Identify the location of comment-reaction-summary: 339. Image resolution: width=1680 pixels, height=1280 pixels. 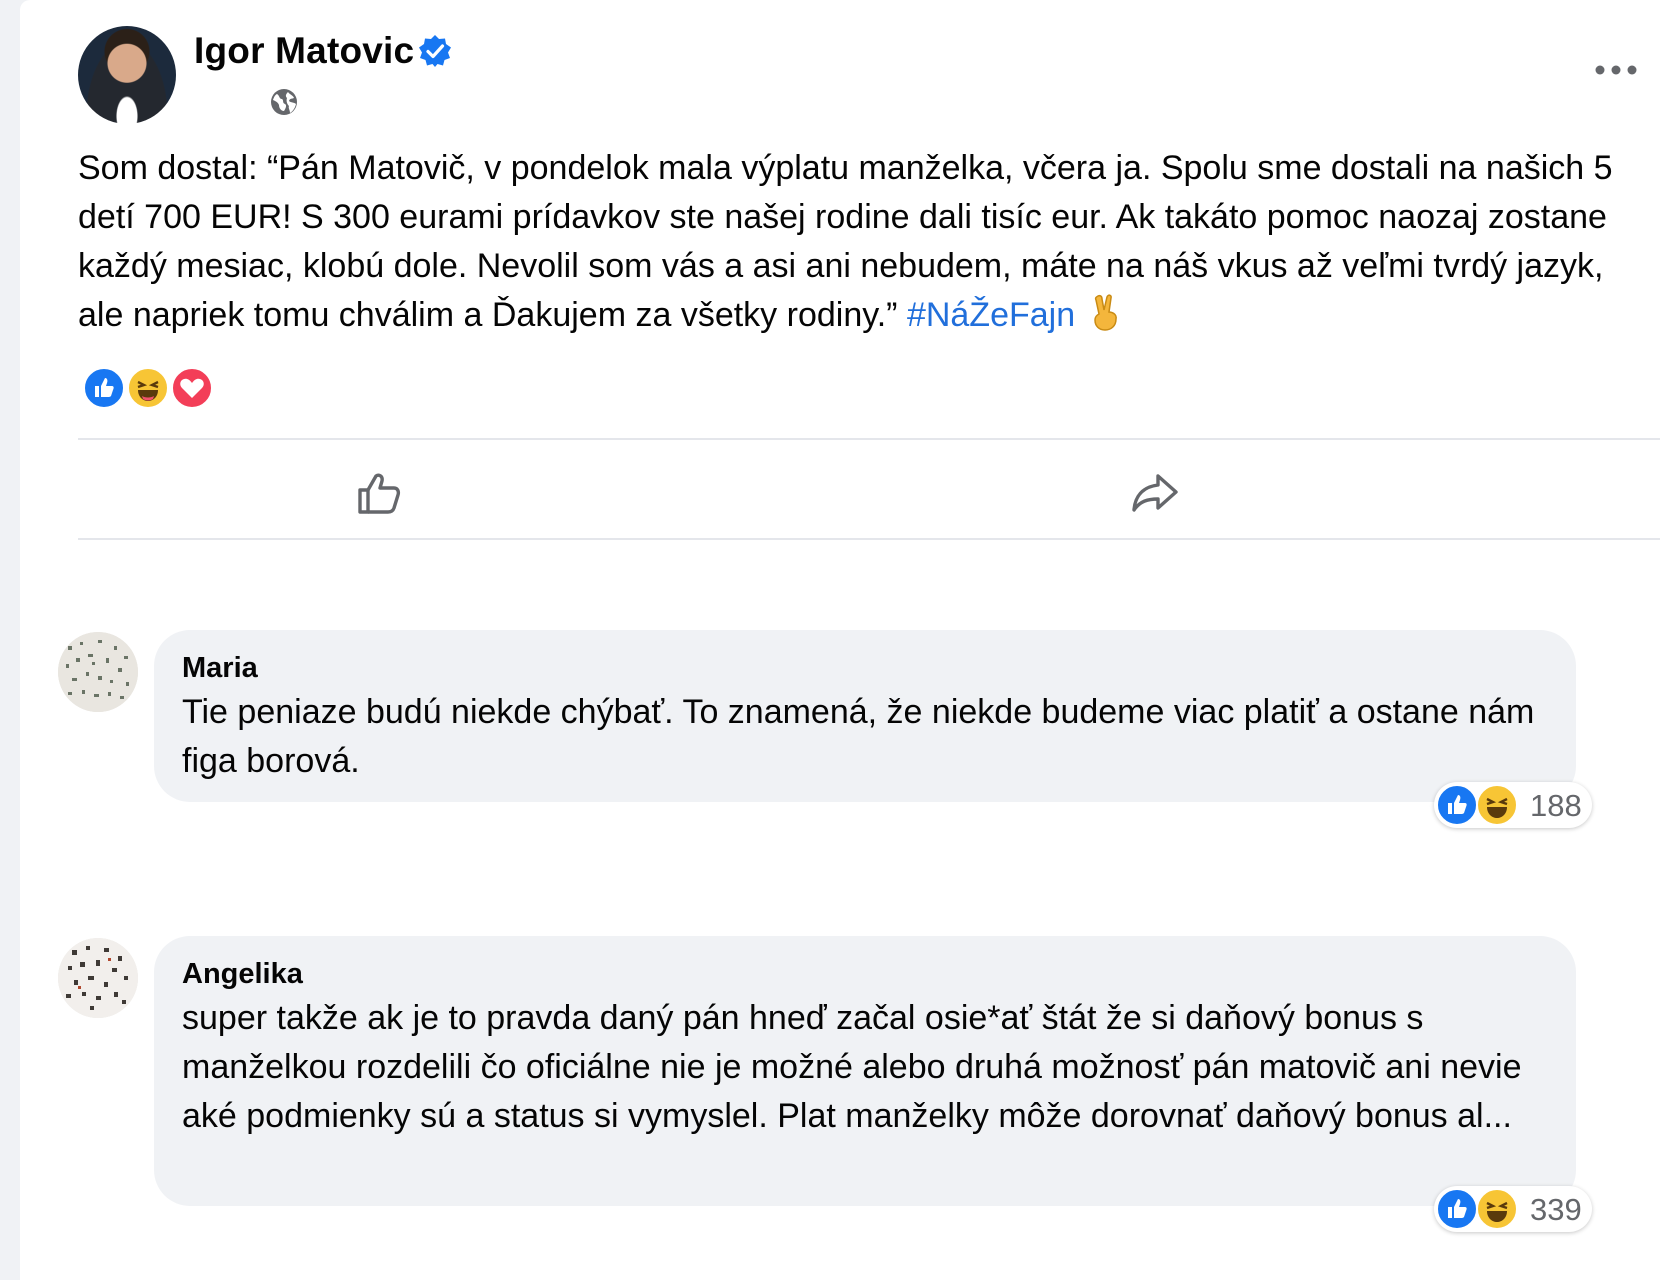
(1513, 1209).